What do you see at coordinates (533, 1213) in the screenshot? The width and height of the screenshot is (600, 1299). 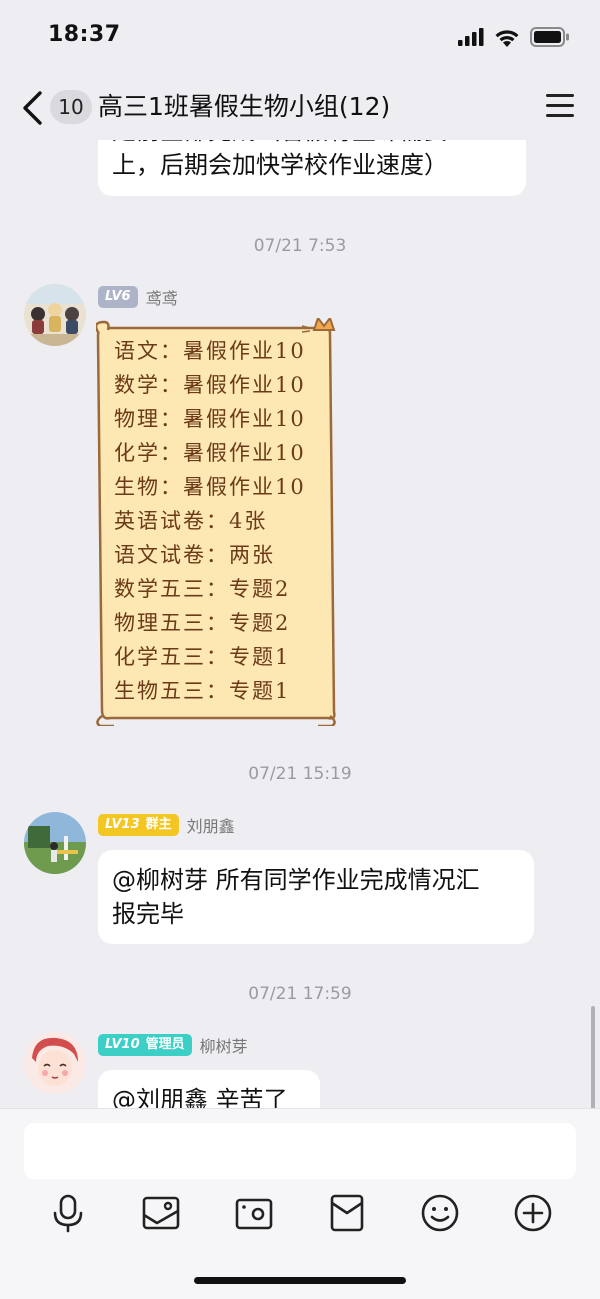 I see `plus-icon` at bounding box center [533, 1213].